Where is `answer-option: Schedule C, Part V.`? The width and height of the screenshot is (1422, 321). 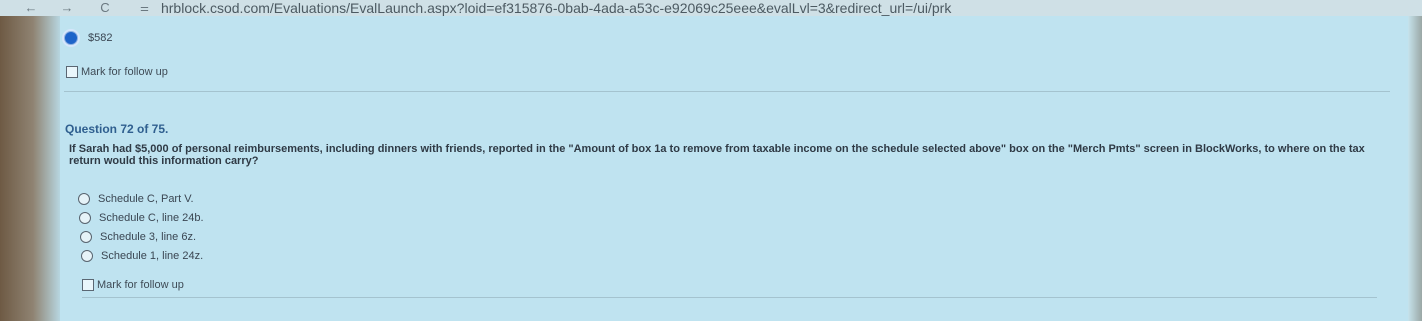 answer-option: Schedule C, Part V. is located at coordinates (141, 198).